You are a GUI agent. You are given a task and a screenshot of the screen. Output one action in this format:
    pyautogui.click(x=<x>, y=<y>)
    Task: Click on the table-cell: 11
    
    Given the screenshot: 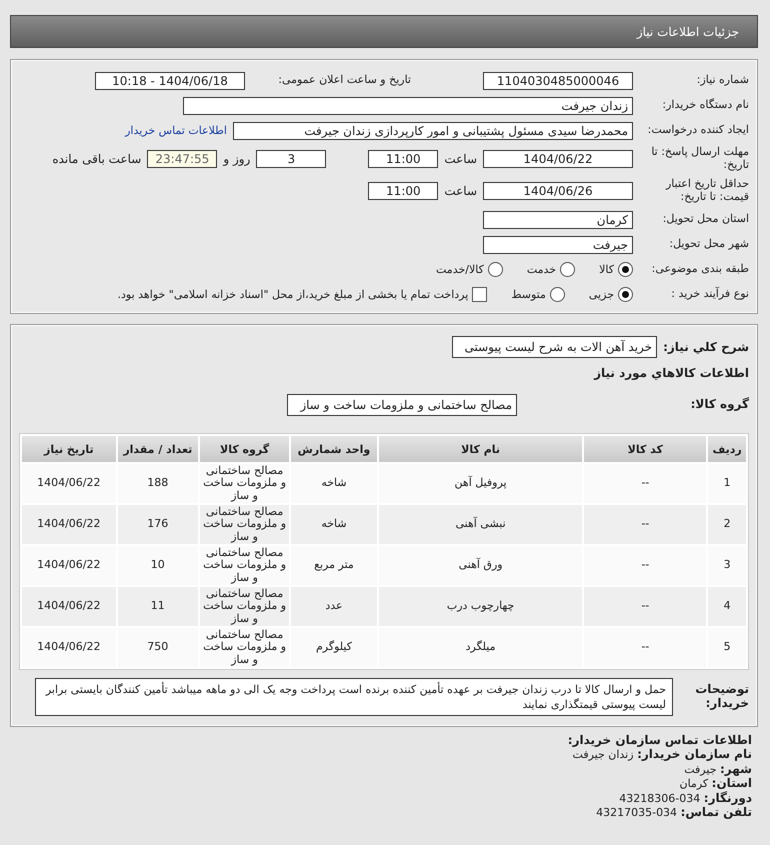 What is the action you would take?
    pyautogui.click(x=158, y=606)
    